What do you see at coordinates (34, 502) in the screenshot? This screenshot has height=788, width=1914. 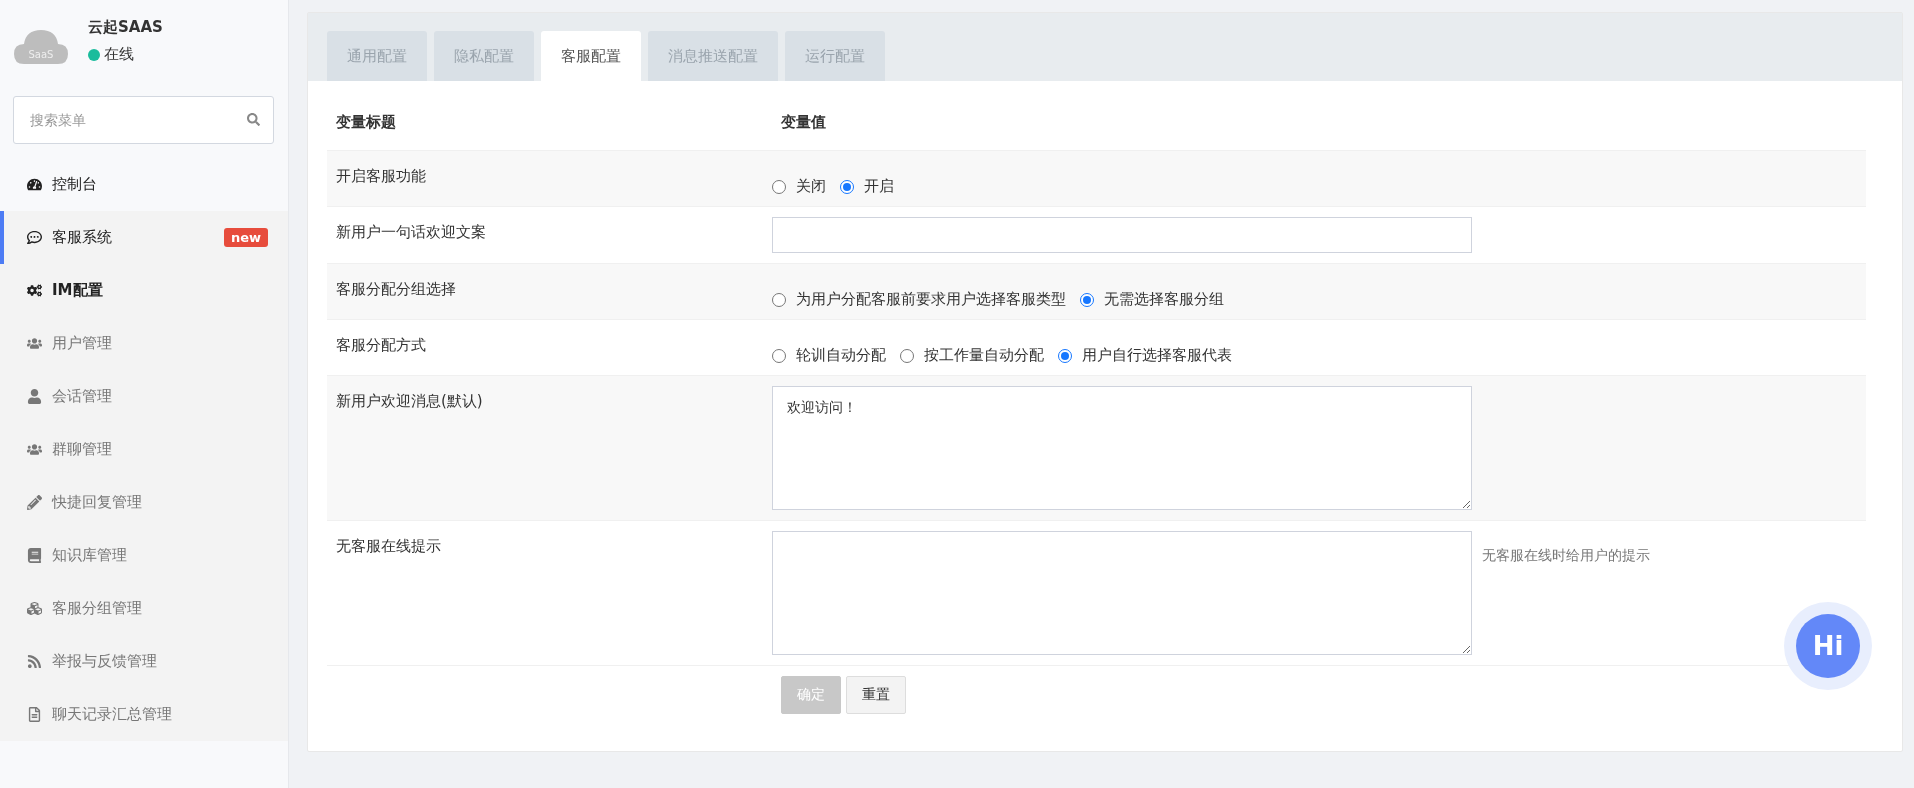 I see `pencil-icon` at bounding box center [34, 502].